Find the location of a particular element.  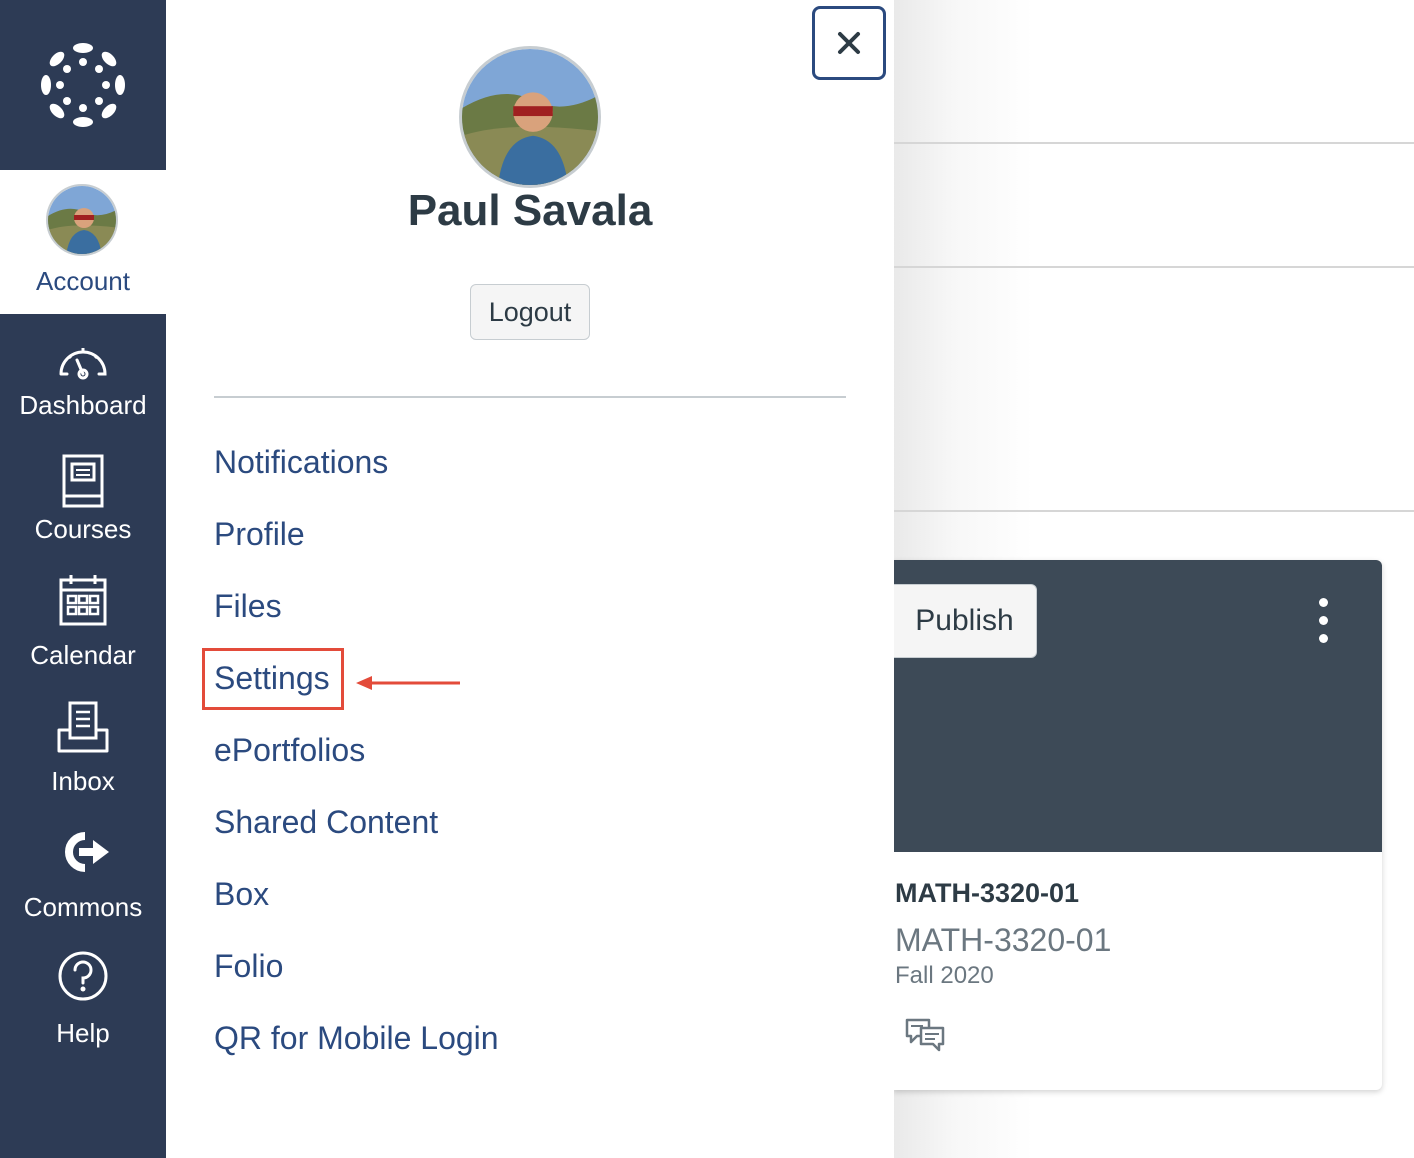

close-icon is located at coordinates (849, 43).